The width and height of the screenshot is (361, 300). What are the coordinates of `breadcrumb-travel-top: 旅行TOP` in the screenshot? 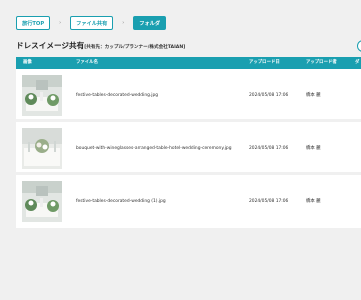 It's located at (33, 23).